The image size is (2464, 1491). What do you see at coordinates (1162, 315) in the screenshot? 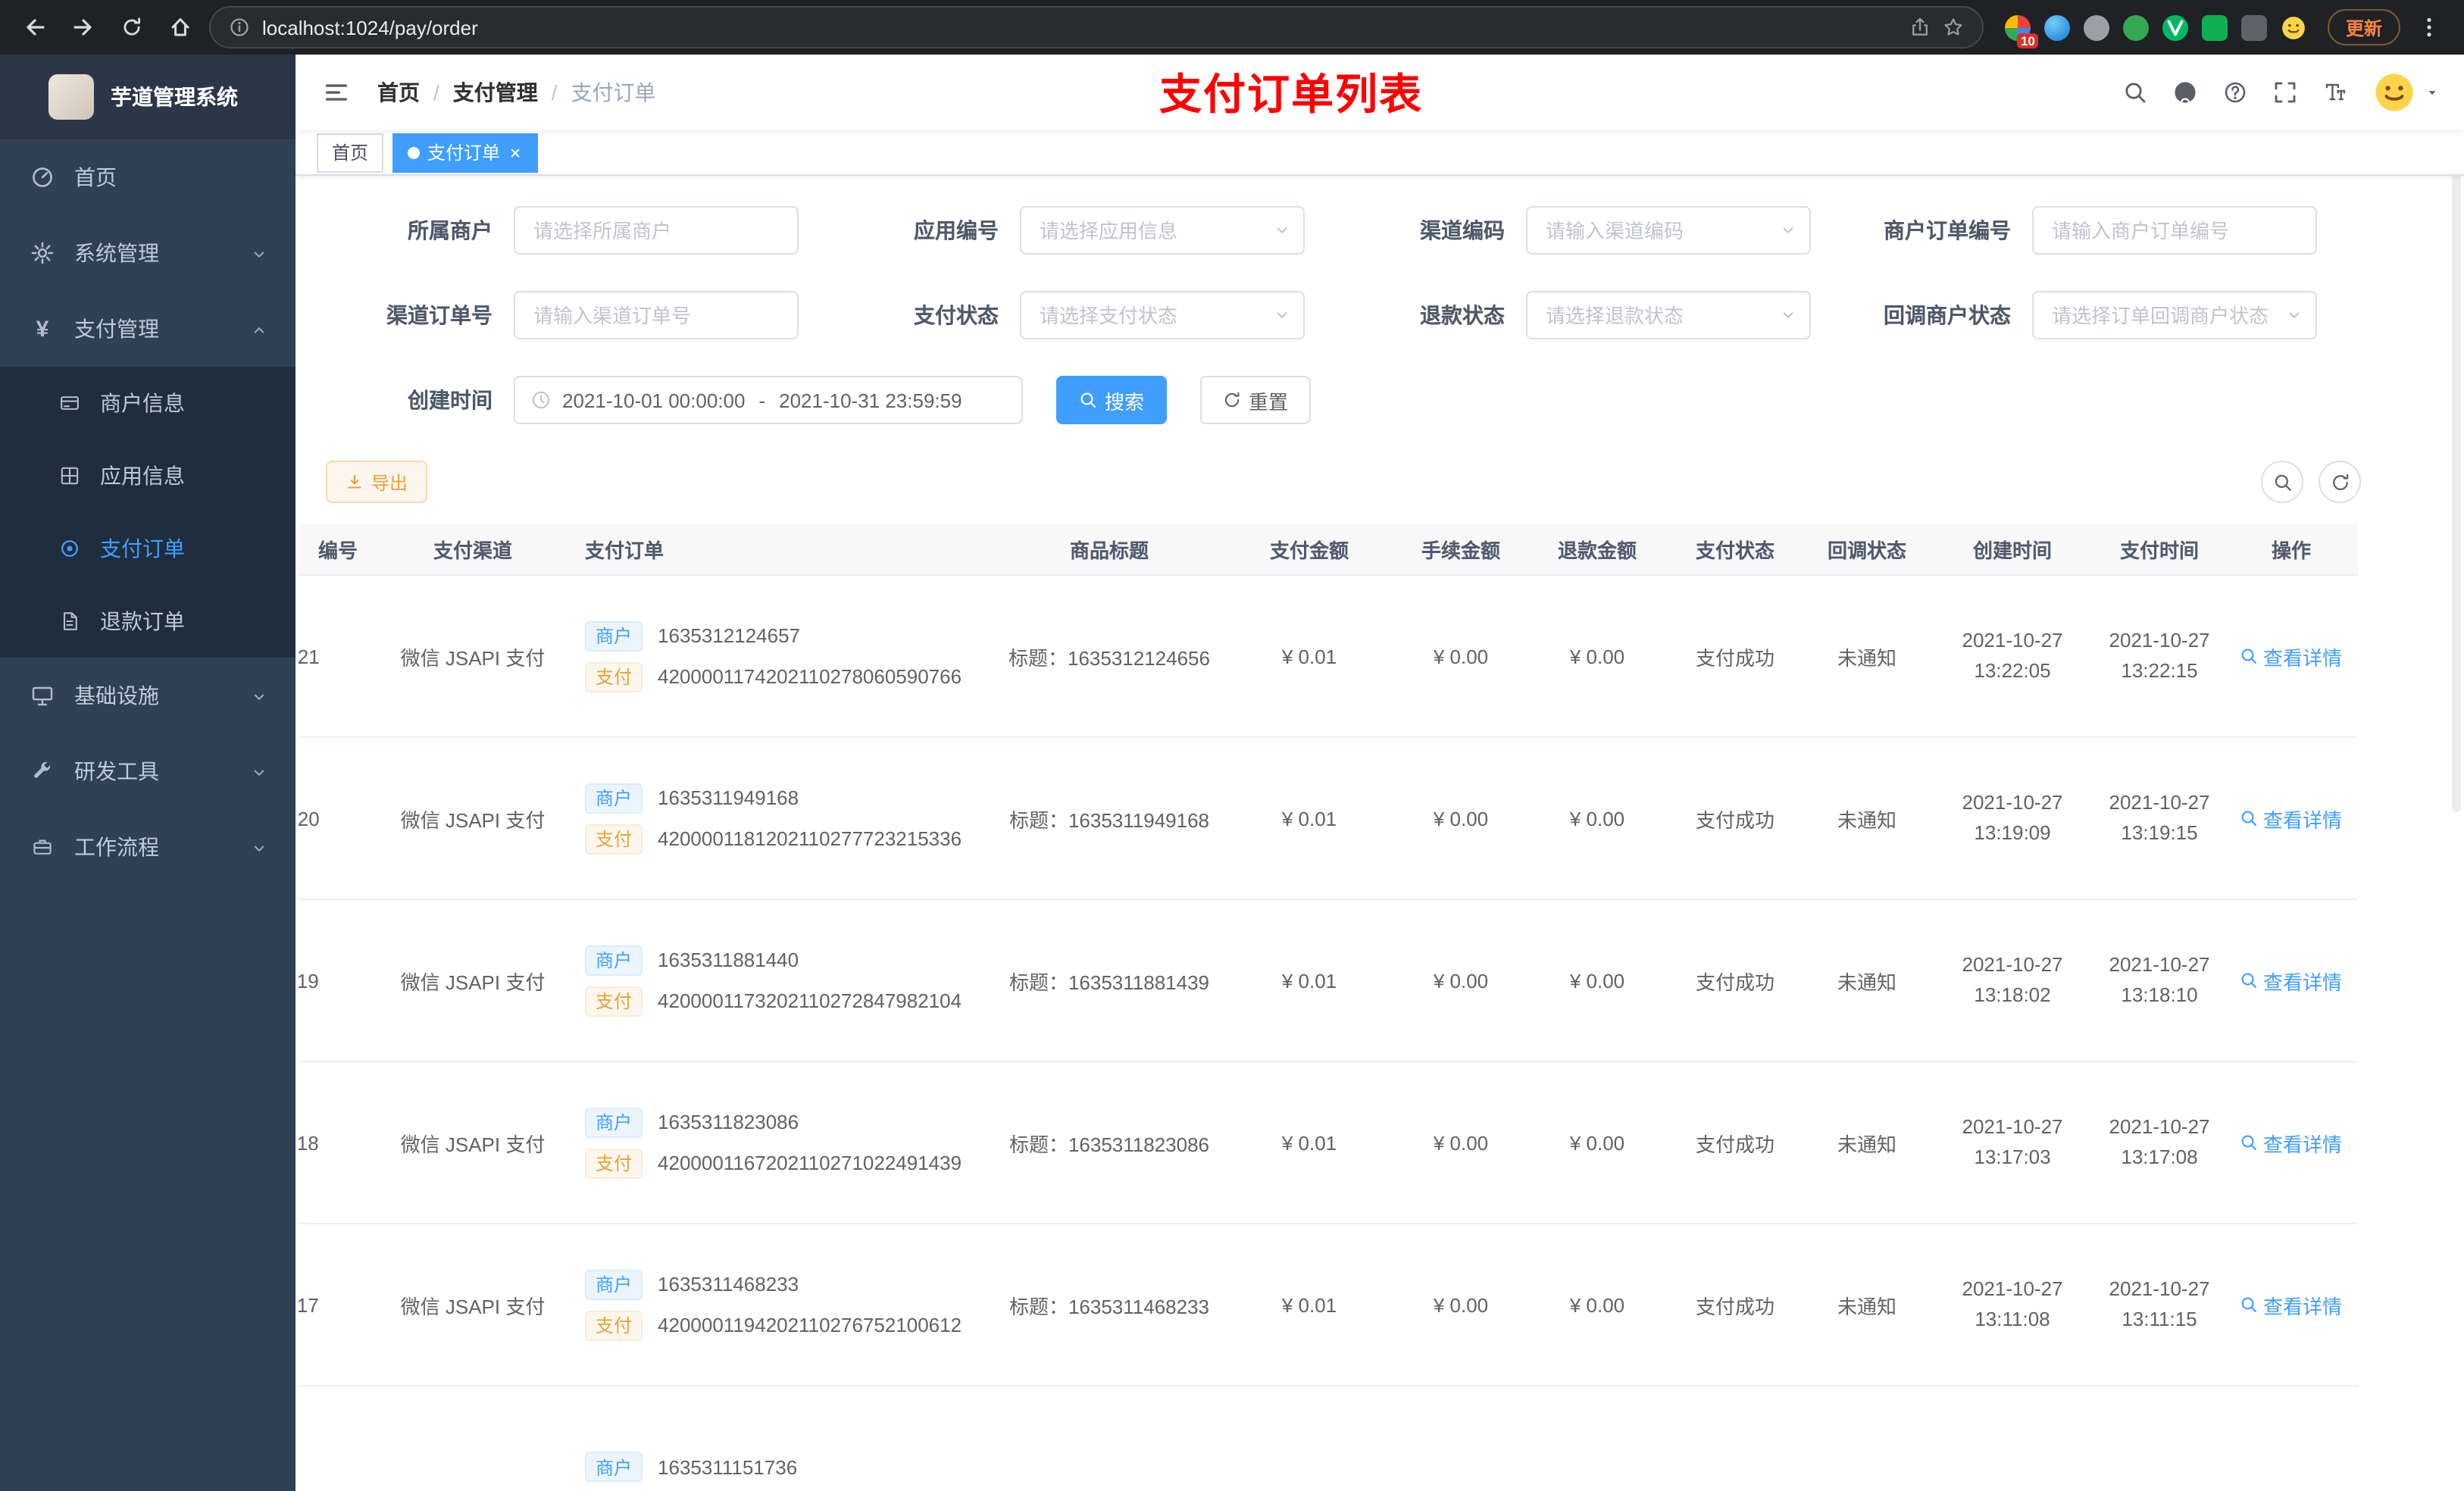
I see `pay-status-select` at bounding box center [1162, 315].